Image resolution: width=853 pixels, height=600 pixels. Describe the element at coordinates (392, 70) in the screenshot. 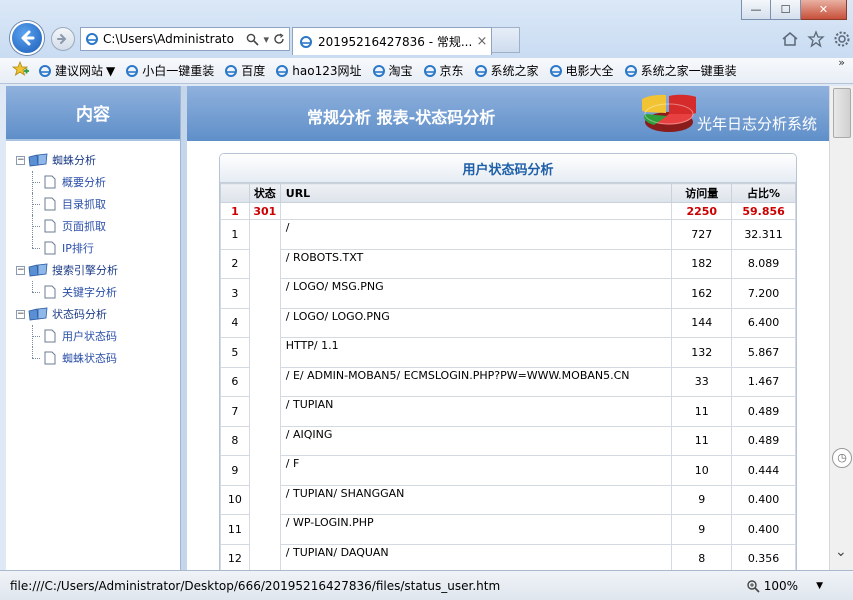

I see `favorites-item: 淘宝` at that location.